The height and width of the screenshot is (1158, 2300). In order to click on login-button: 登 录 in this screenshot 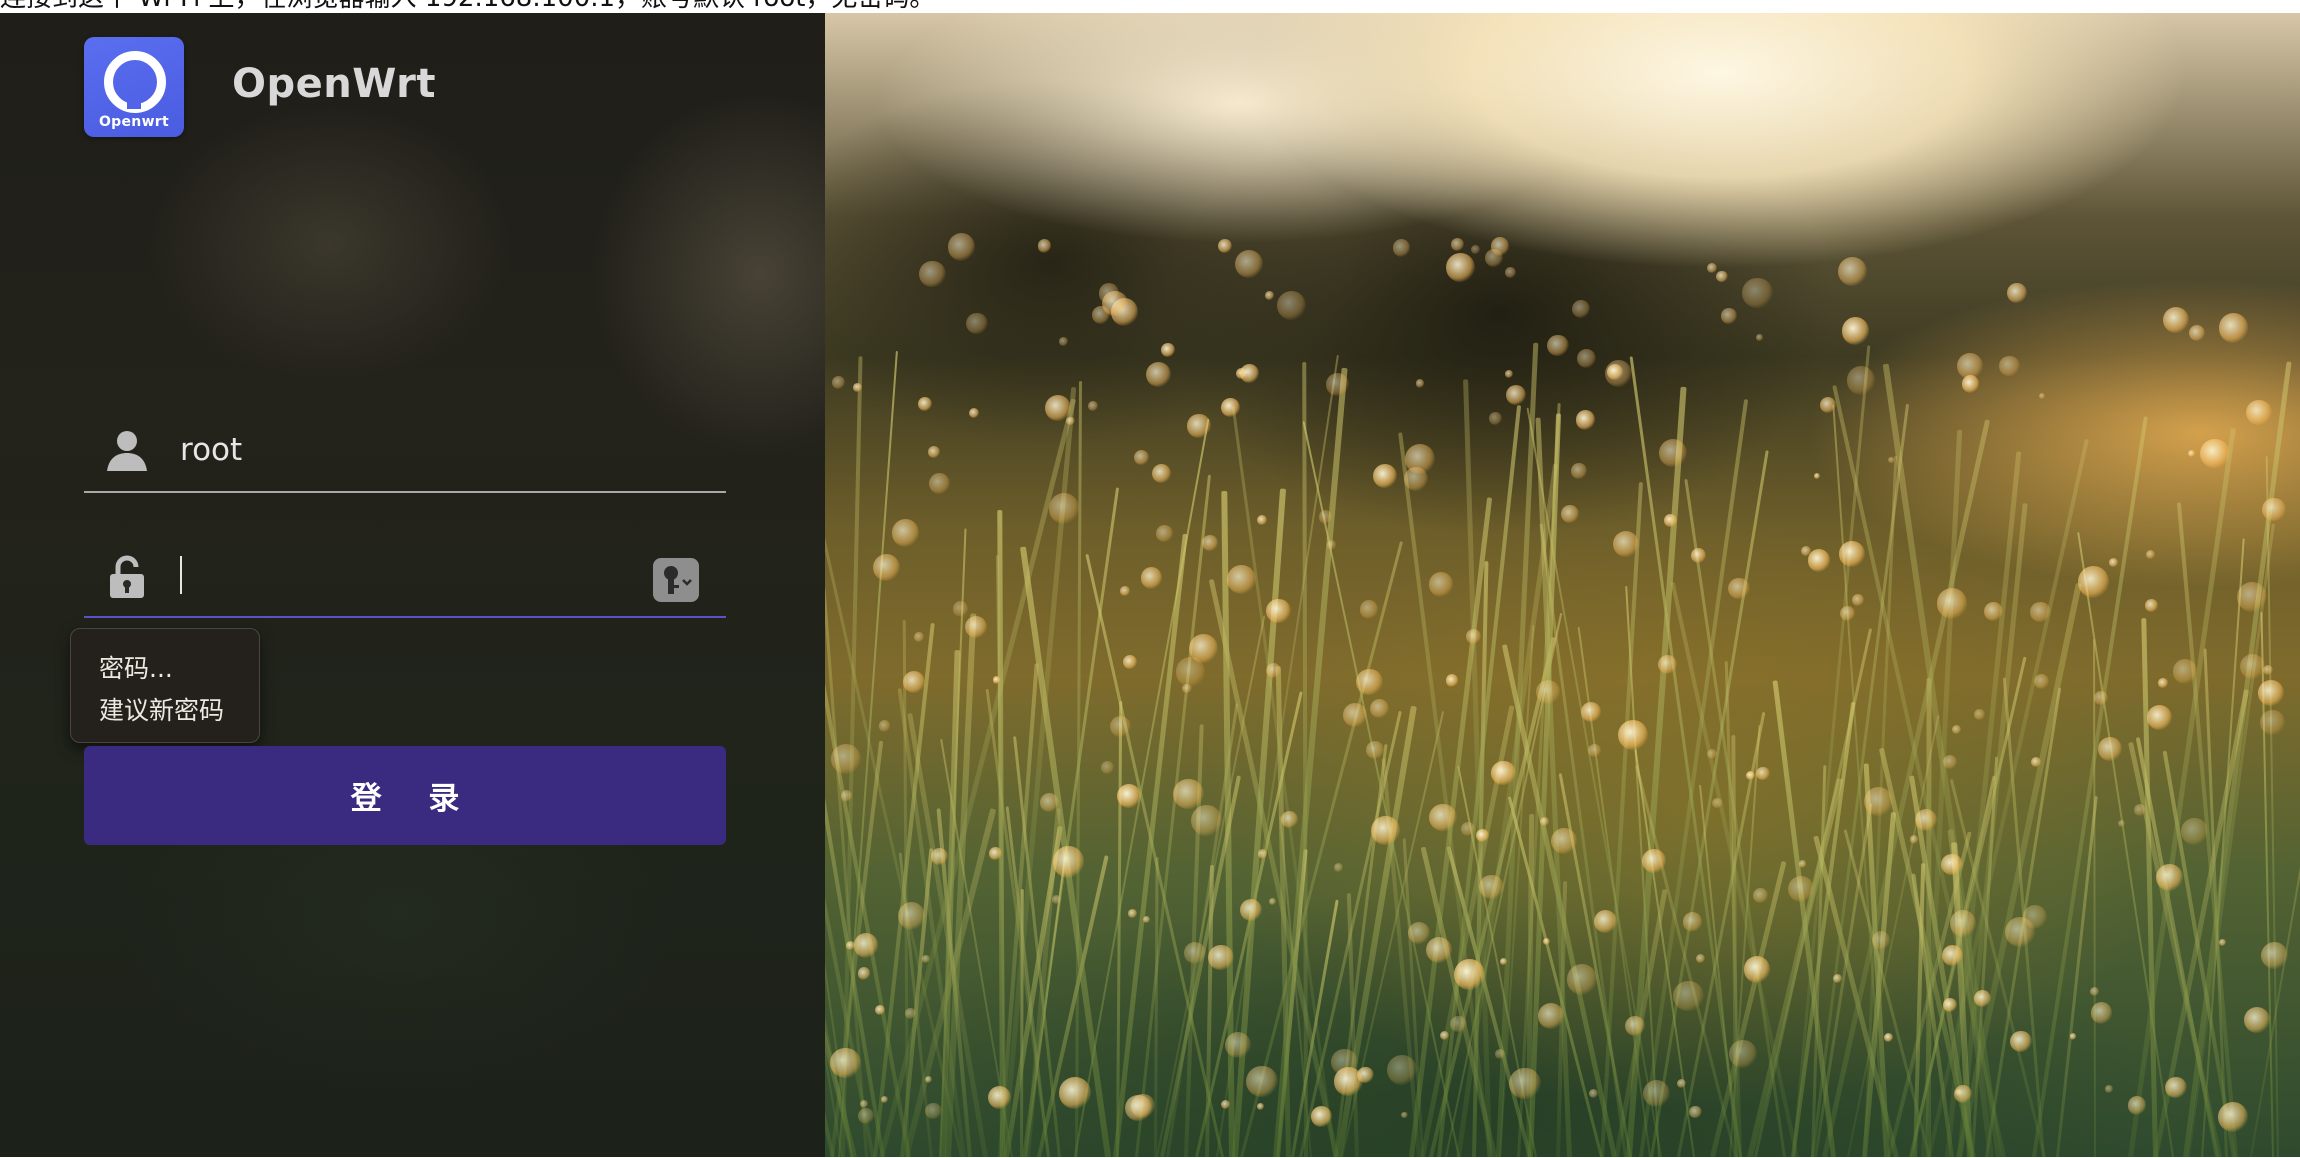, I will do `click(405, 795)`.